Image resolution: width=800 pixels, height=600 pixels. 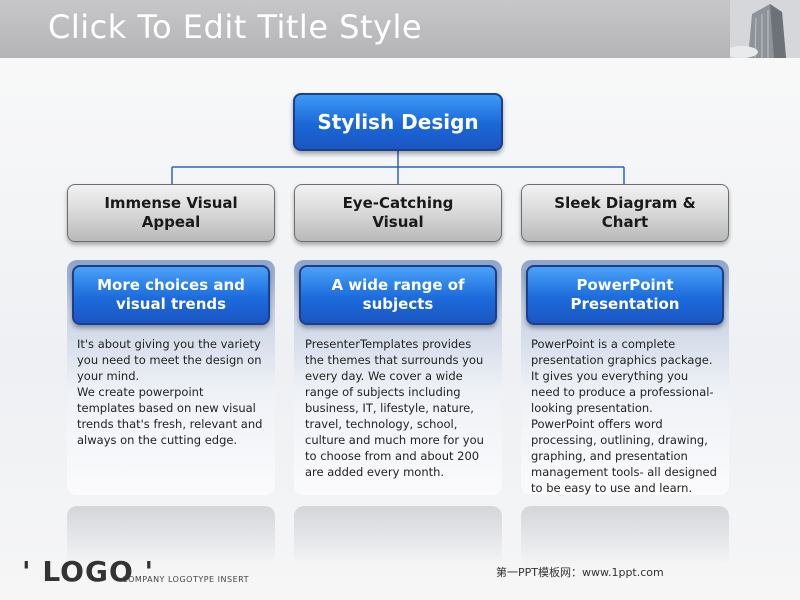 What do you see at coordinates (398, 122) in the screenshot?
I see `root-node: Stylish Design` at bounding box center [398, 122].